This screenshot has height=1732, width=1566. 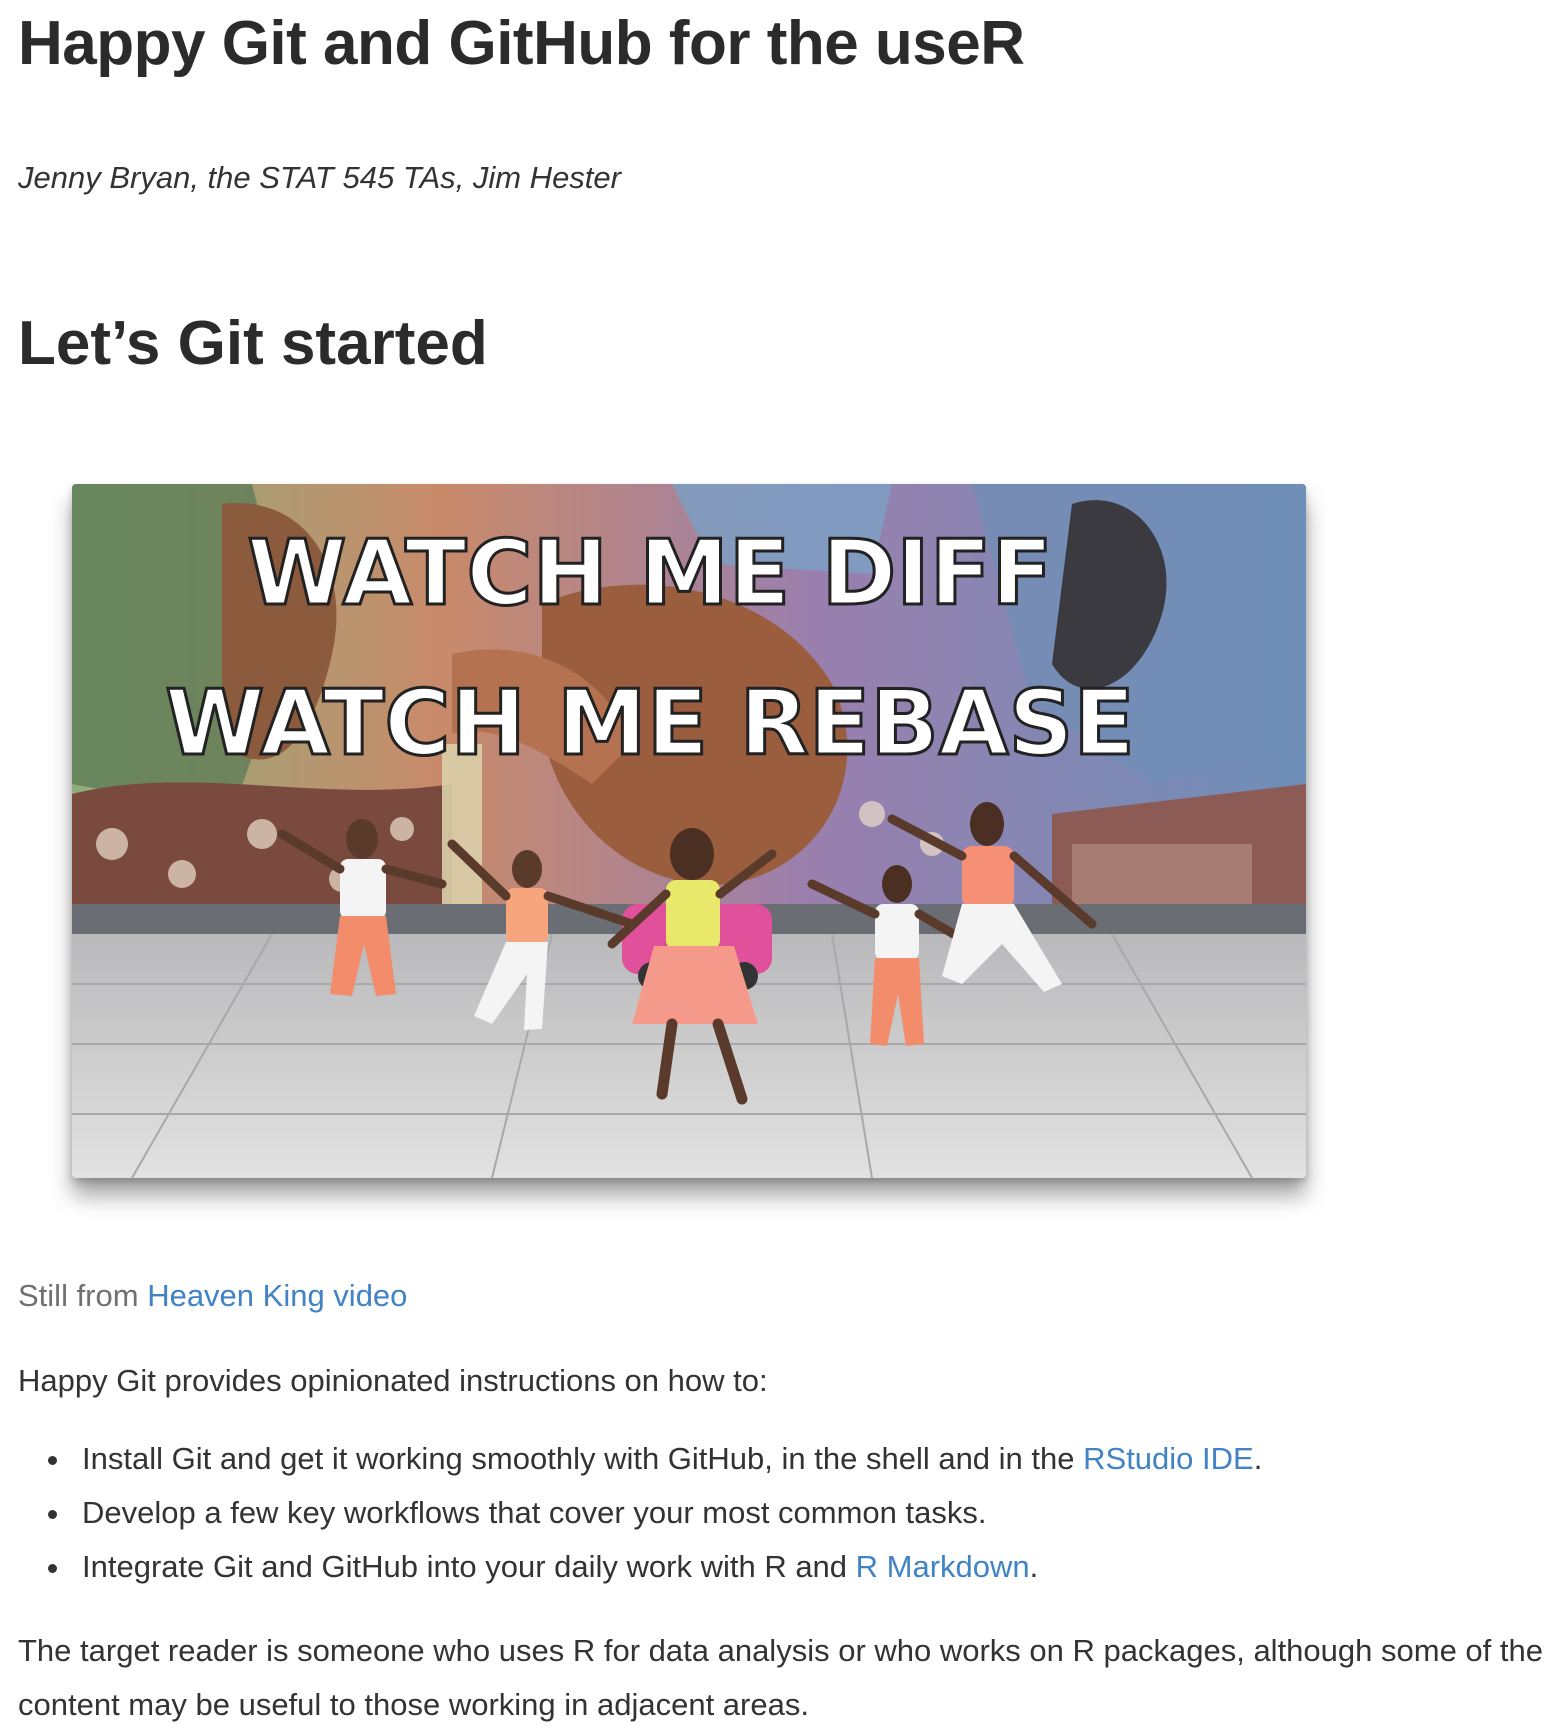 I want to click on book-title: Happy Git and GitHub for the useR, so click(x=521, y=43).